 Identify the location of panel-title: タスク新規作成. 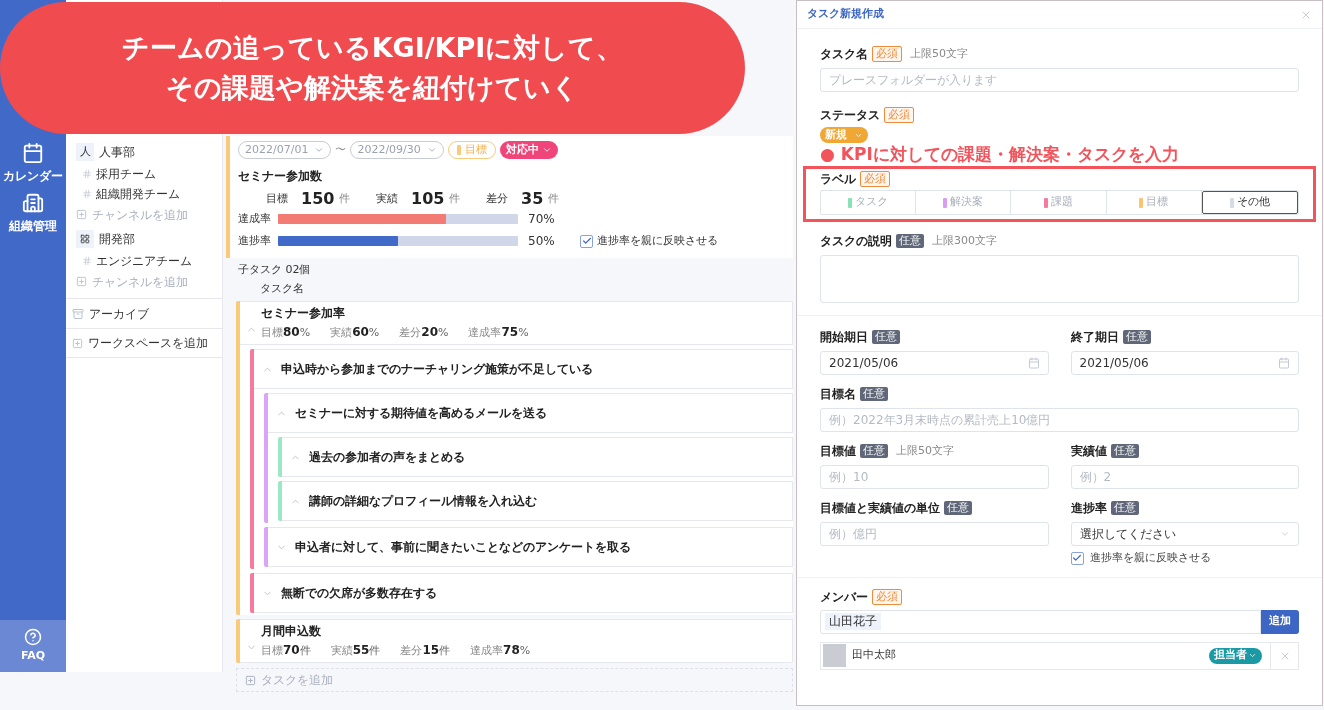
(845, 14).